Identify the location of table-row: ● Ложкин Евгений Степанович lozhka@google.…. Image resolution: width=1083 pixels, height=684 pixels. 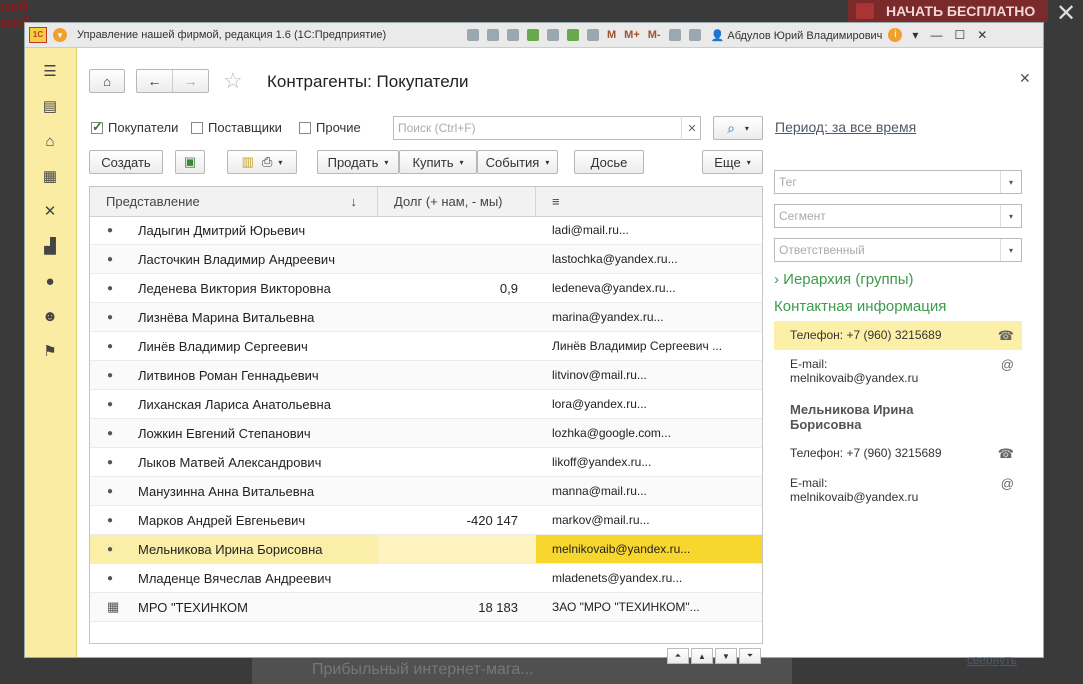
(426, 433).